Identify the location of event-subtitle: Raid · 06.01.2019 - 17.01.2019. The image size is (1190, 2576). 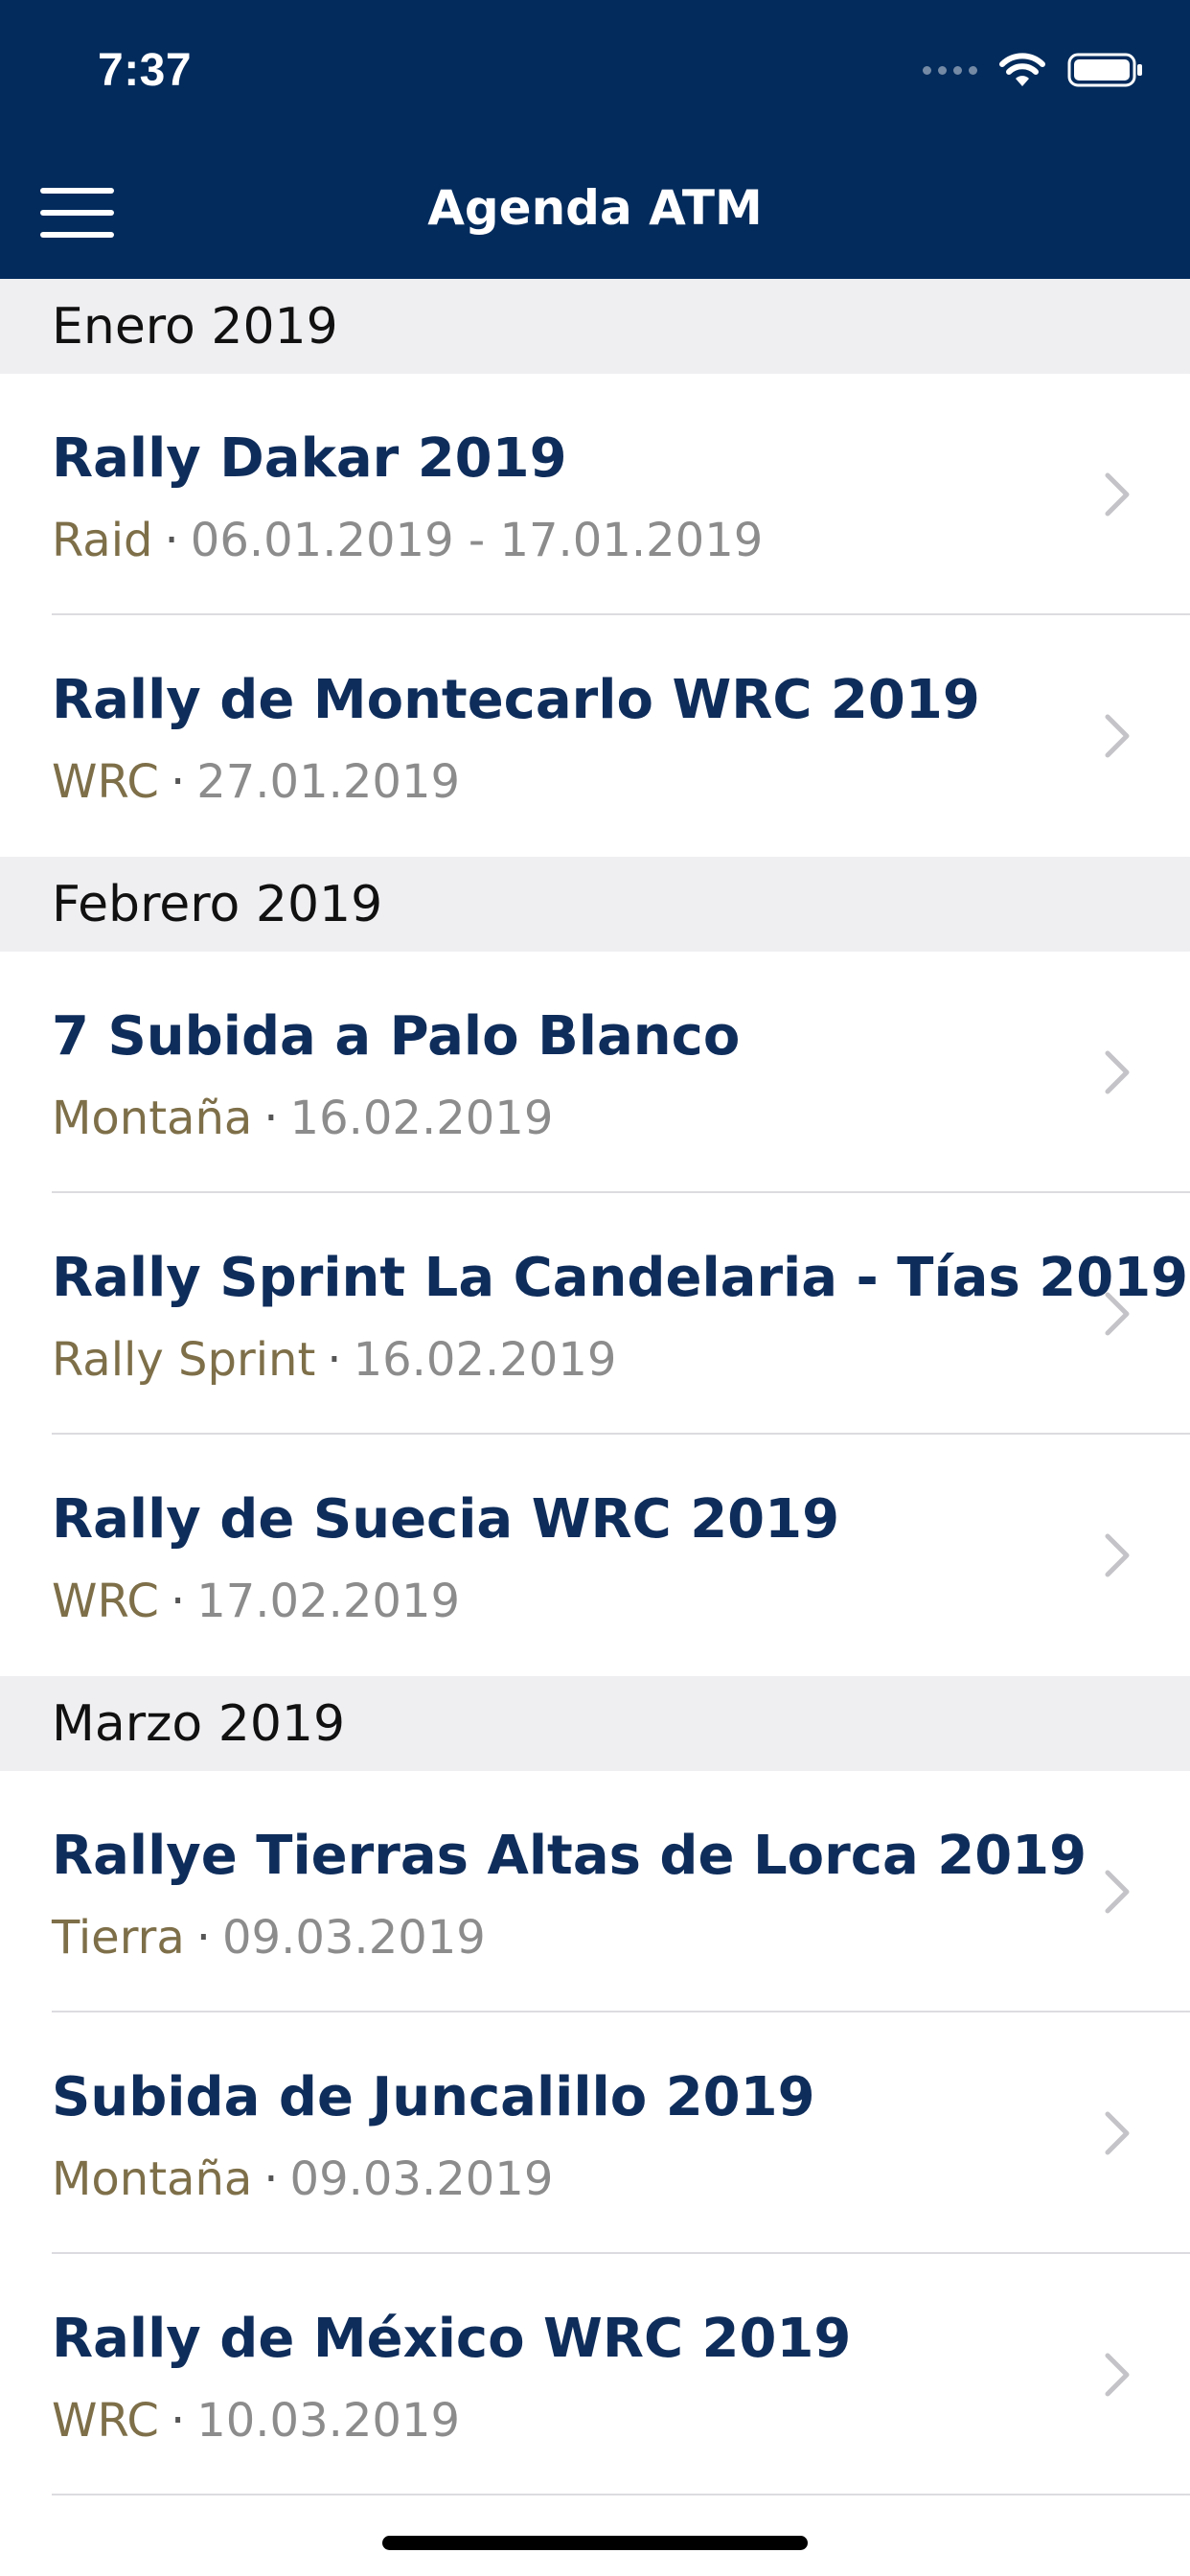
(408, 540).